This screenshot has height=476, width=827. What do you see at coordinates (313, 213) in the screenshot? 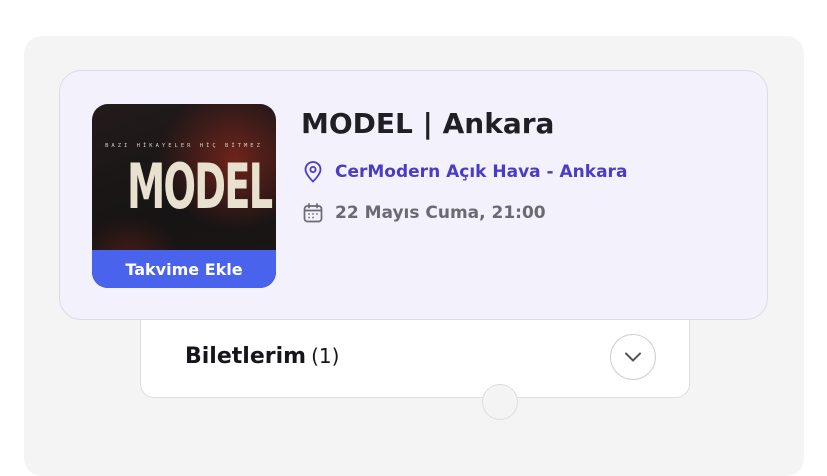
I see `calendar-icon` at bounding box center [313, 213].